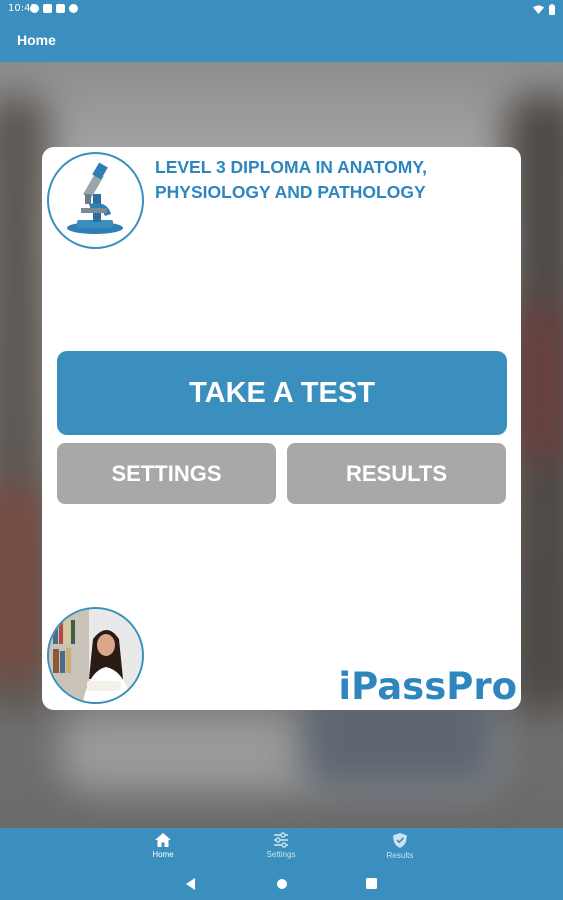 The image size is (563, 900). I want to click on nav-home: Home, so click(163, 845).